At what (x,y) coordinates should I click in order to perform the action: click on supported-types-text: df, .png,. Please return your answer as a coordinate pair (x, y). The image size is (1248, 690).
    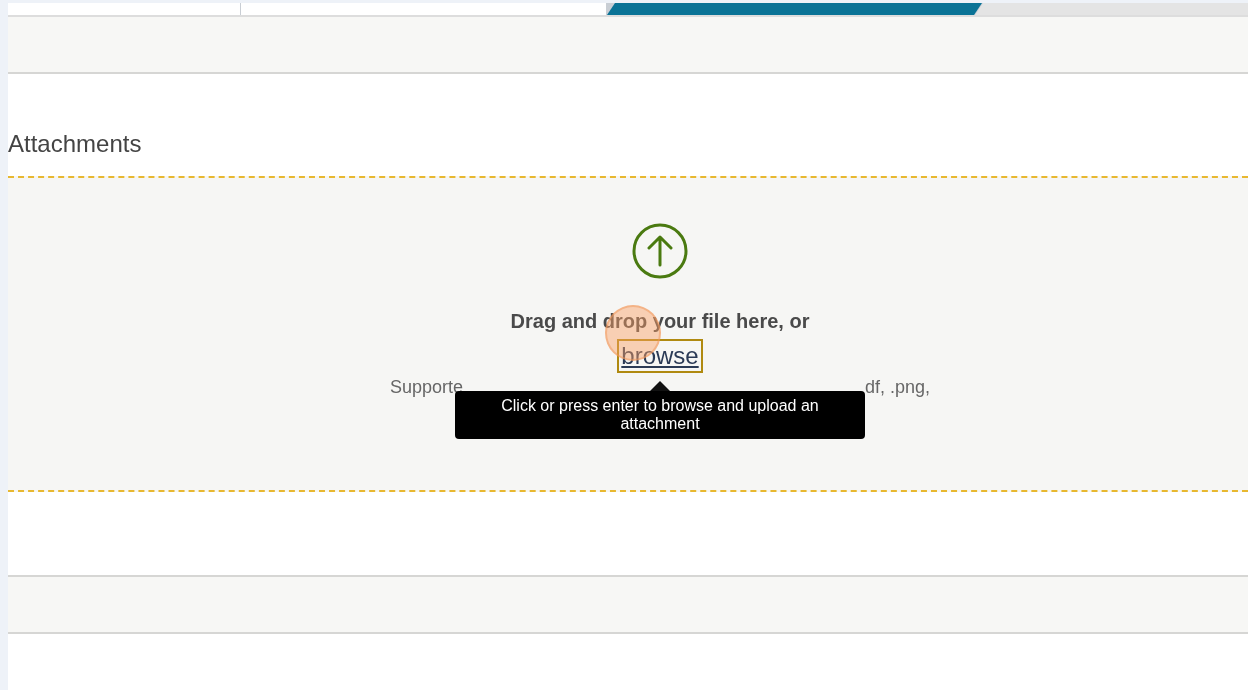
    Looking at the image, I should click on (898, 387).